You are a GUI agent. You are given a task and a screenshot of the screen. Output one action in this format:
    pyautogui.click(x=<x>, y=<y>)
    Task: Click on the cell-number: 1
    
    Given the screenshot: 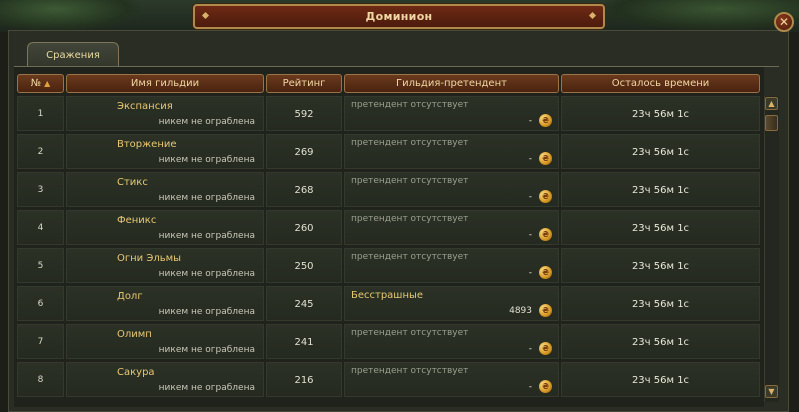 What is the action you would take?
    pyautogui.click(x=40, y=113)
    